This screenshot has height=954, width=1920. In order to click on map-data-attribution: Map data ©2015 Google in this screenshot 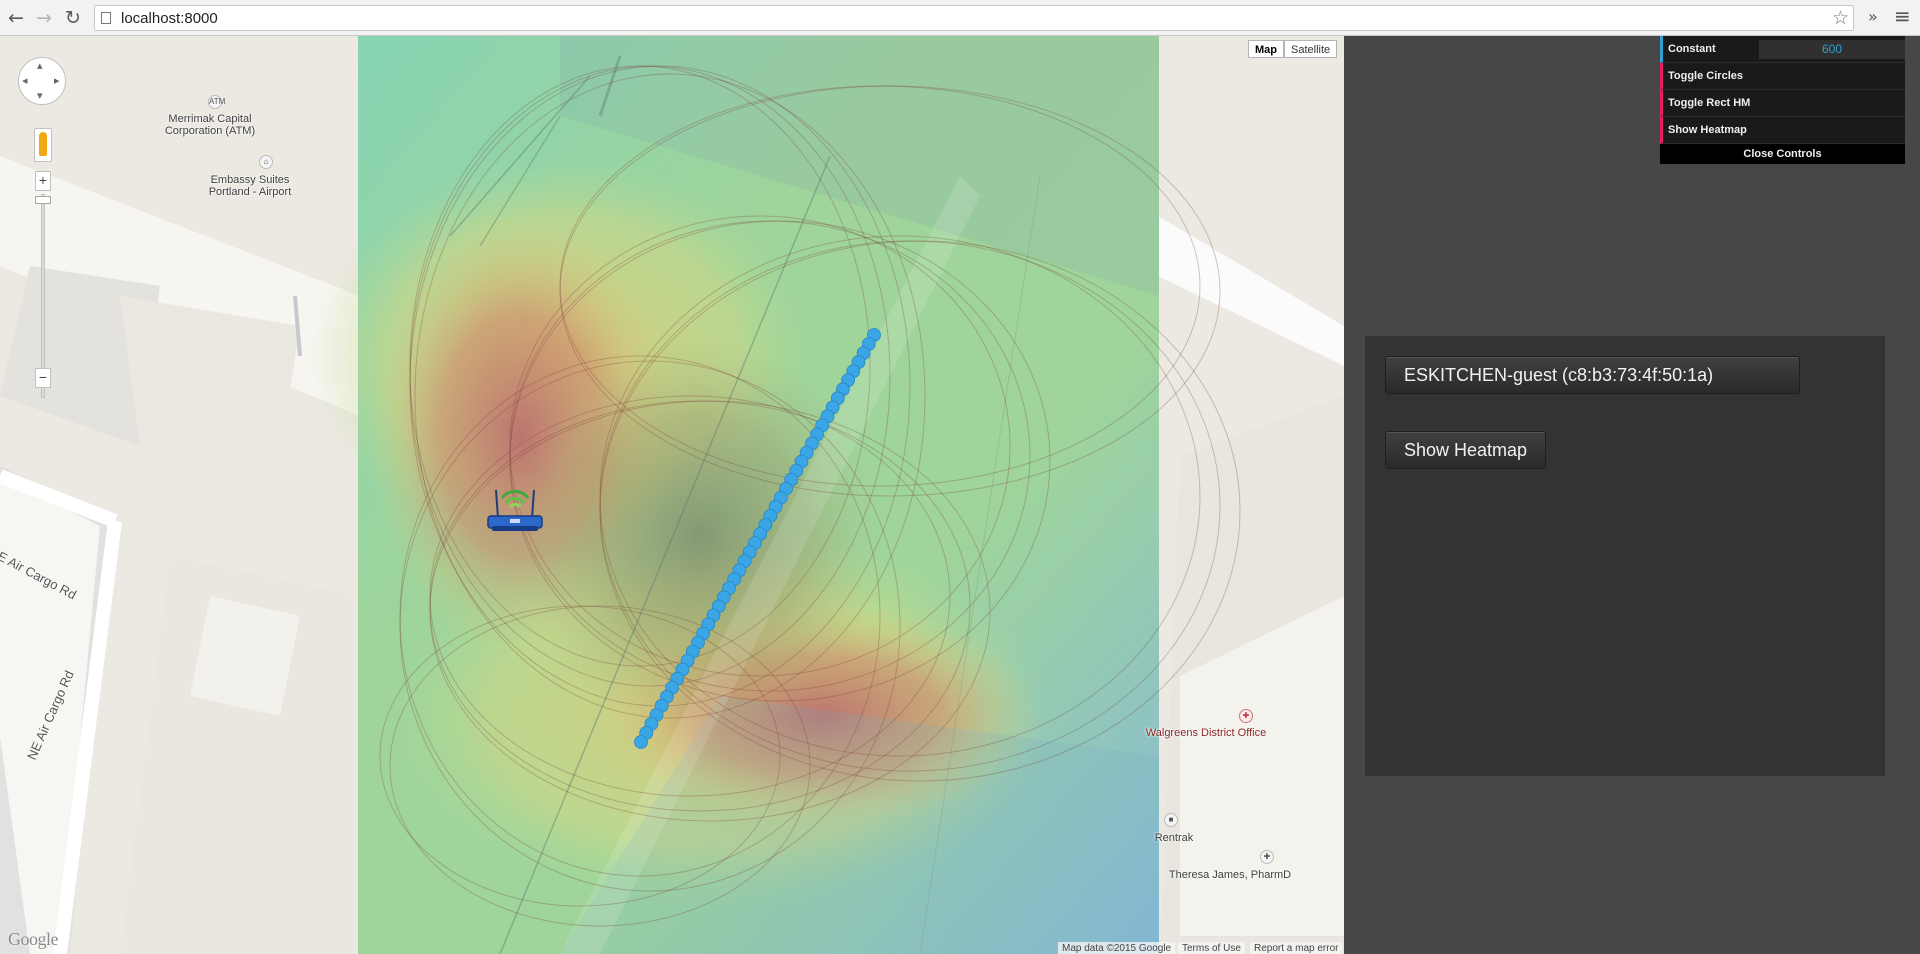, I will do `click(1117, 948)`.